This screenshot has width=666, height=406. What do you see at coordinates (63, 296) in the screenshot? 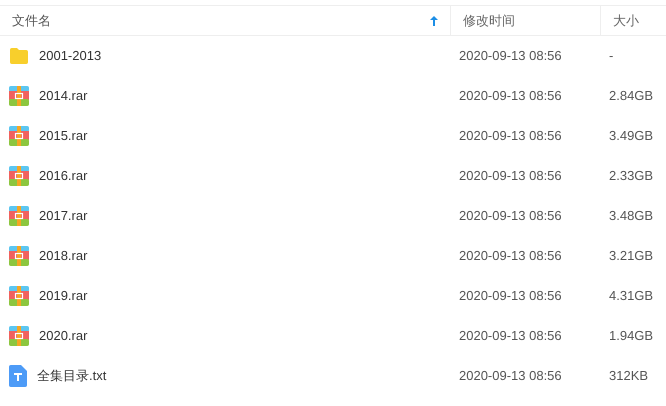
I see `file-name: 2019.rar` at bounding box center [63, 296].